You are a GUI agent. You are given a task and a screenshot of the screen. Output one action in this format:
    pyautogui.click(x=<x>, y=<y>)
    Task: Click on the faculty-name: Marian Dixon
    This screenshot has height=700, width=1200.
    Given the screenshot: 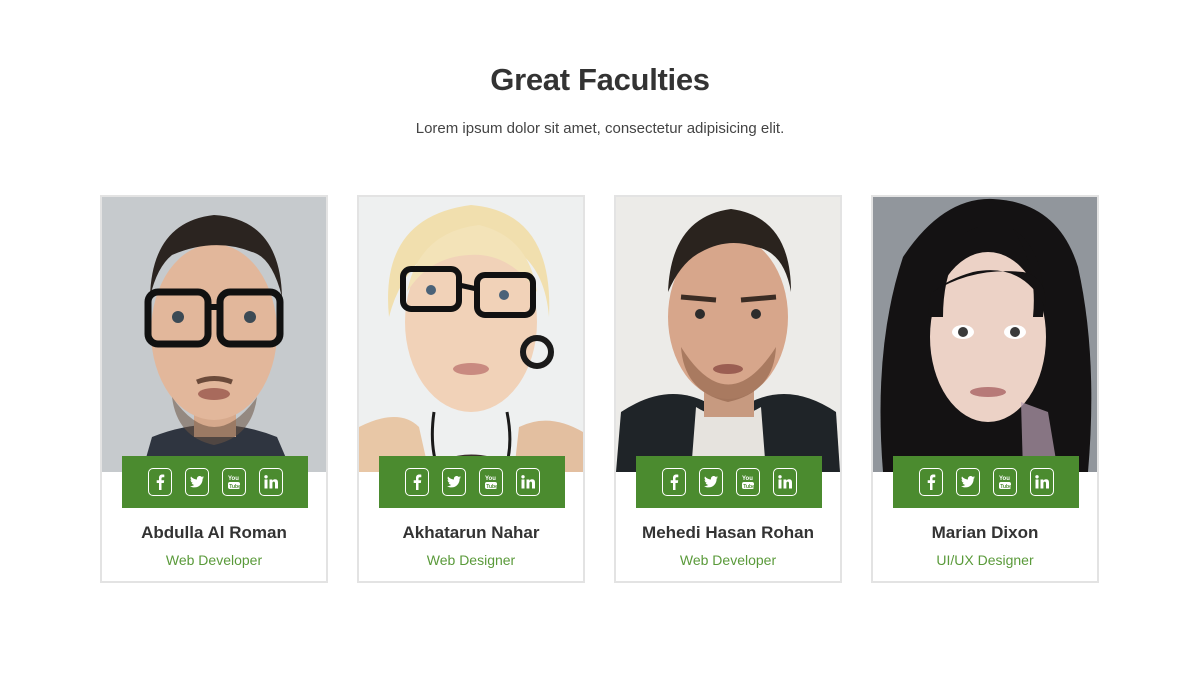 What is the action you would take?
    pyautogui.click(x=985, y=532)
    